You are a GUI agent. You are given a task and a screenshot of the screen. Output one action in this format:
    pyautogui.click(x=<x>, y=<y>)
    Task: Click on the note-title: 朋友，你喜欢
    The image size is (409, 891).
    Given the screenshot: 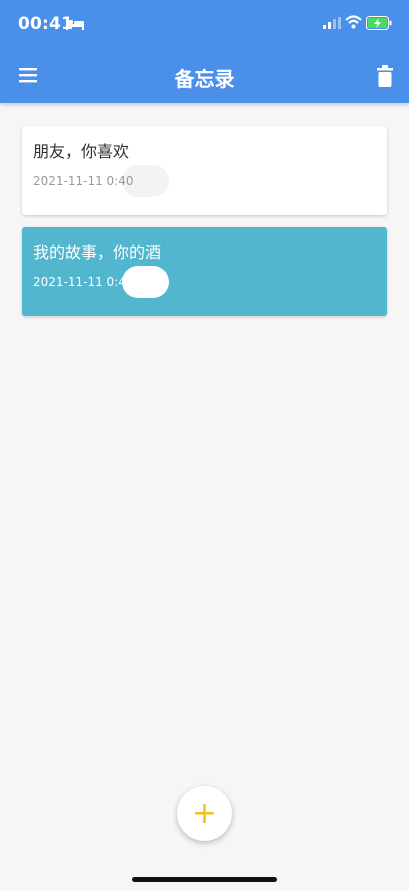 What is the action you would take?
    pyautogui.click(x=81, y=151)
    